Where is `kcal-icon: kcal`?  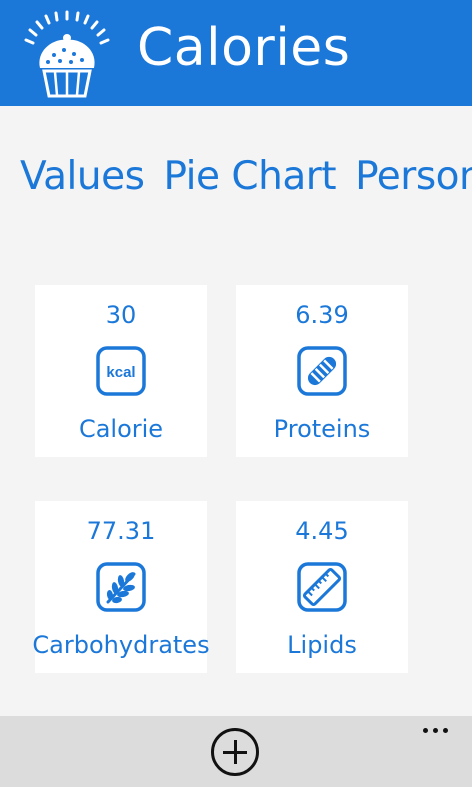 kcal-icon: kcal is located at coordinates (121, 371).